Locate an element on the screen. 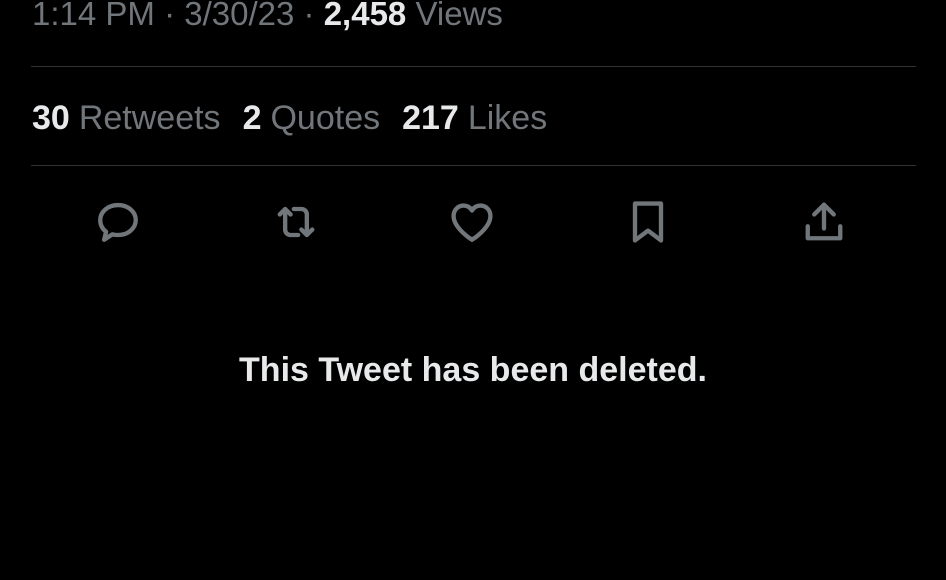 The height and width of the screenshot is (580, 946). bookmark-icon is located at coordinates (648, 222).